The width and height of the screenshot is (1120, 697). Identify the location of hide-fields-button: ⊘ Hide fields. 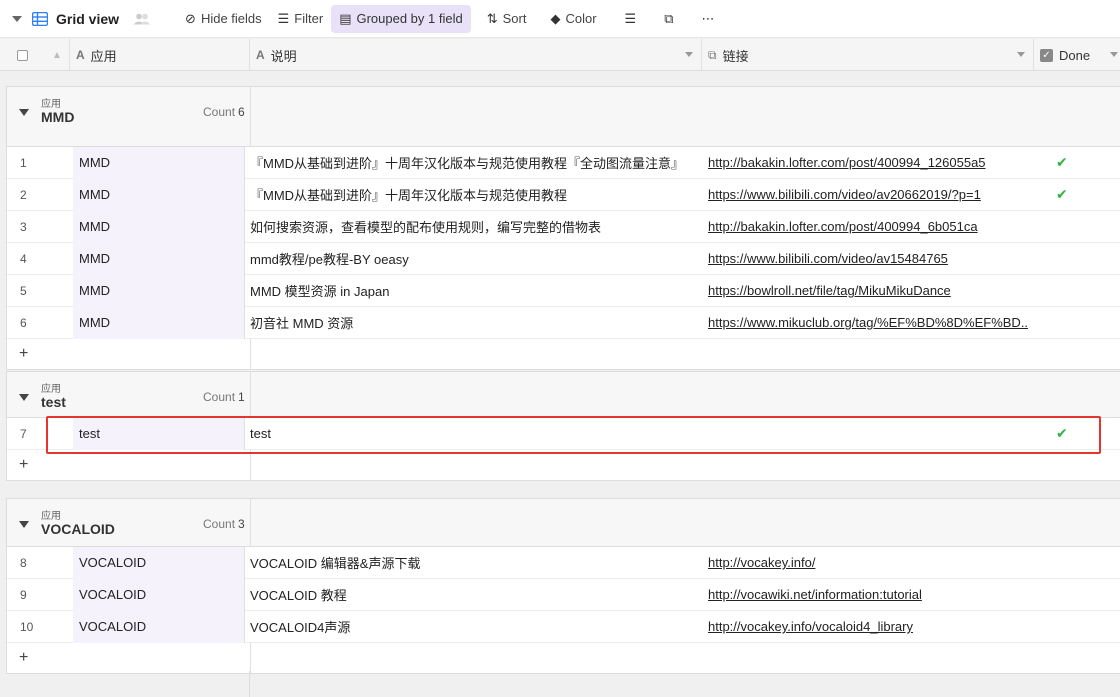
(223, 19).